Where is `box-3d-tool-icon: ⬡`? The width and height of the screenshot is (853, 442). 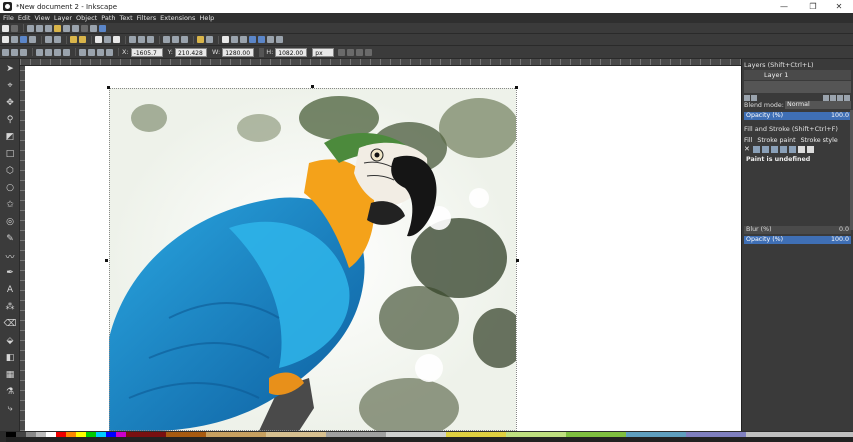
box-3d-tool-icon: ⬡ is located at coordinates (10, 171).